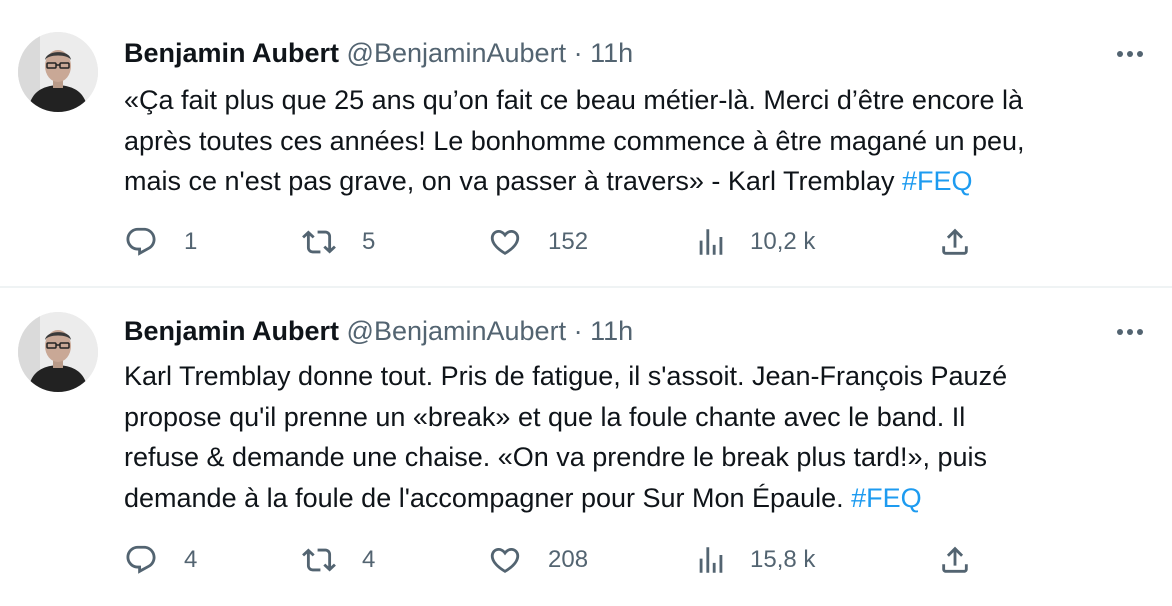 The height and width of the screenshot is (606, 1172). What do you see at coordinates (538, 242) in the screenshot?
I see `like-button: 152` at bounding box center [538, 242].